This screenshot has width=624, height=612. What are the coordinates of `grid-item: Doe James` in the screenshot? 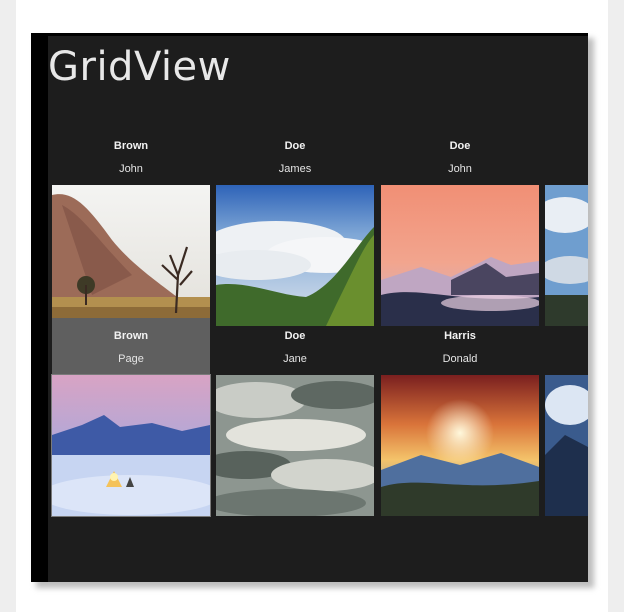 It's located at (295, 227).